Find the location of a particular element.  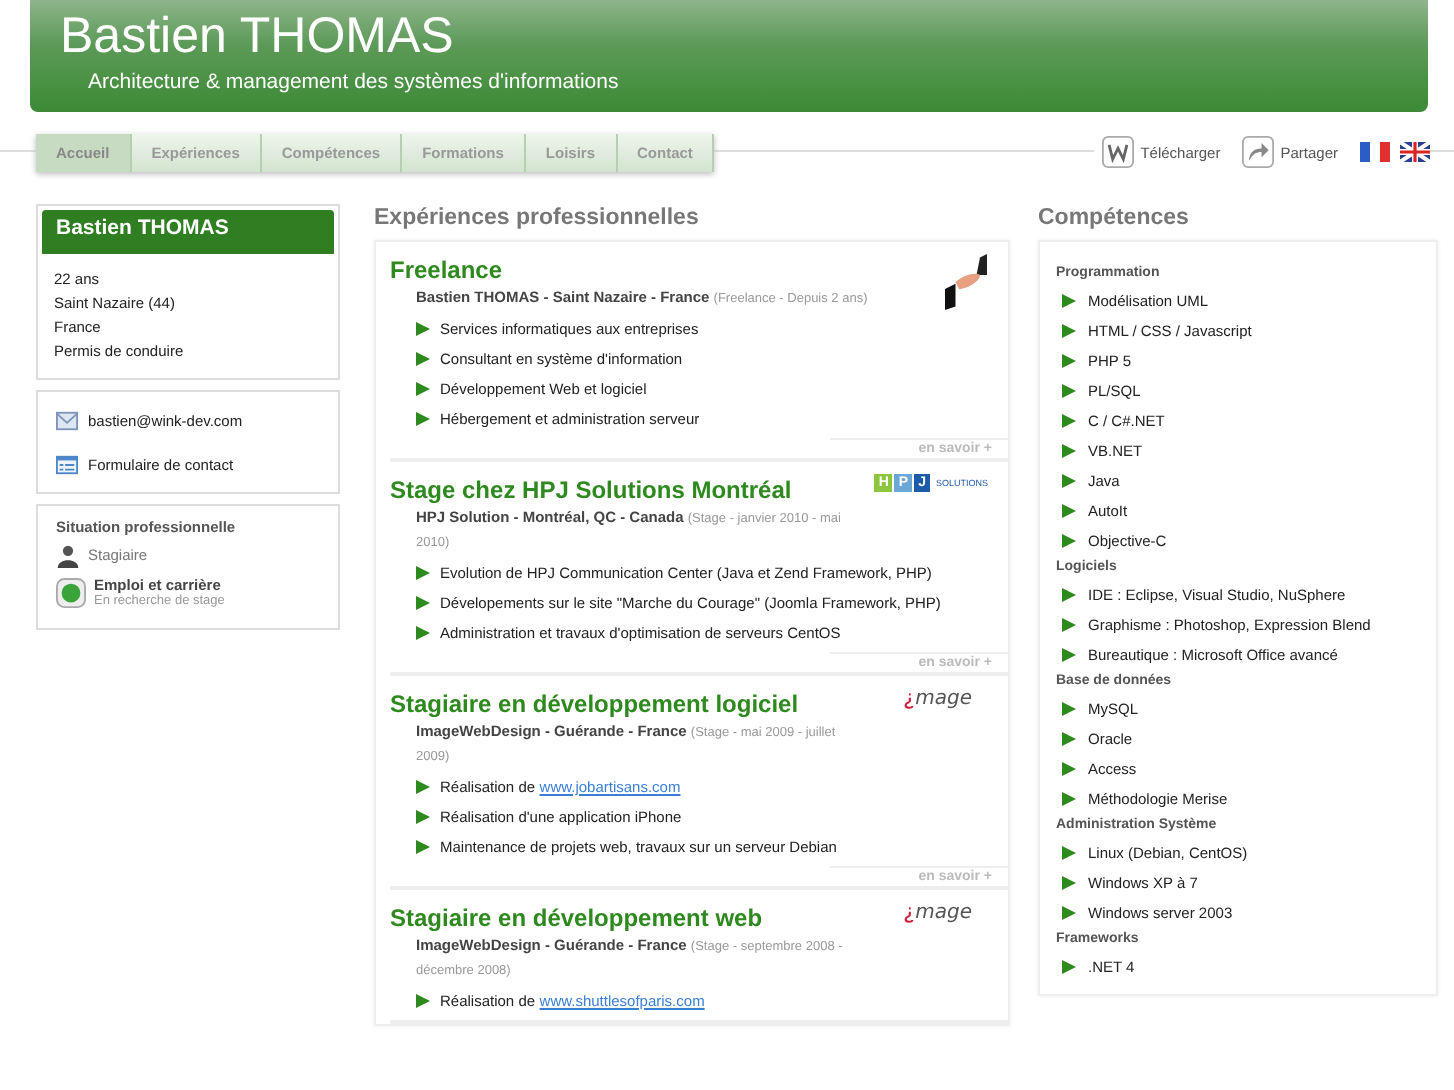

section-title: Compétences is located at coordinates (1114, 218).